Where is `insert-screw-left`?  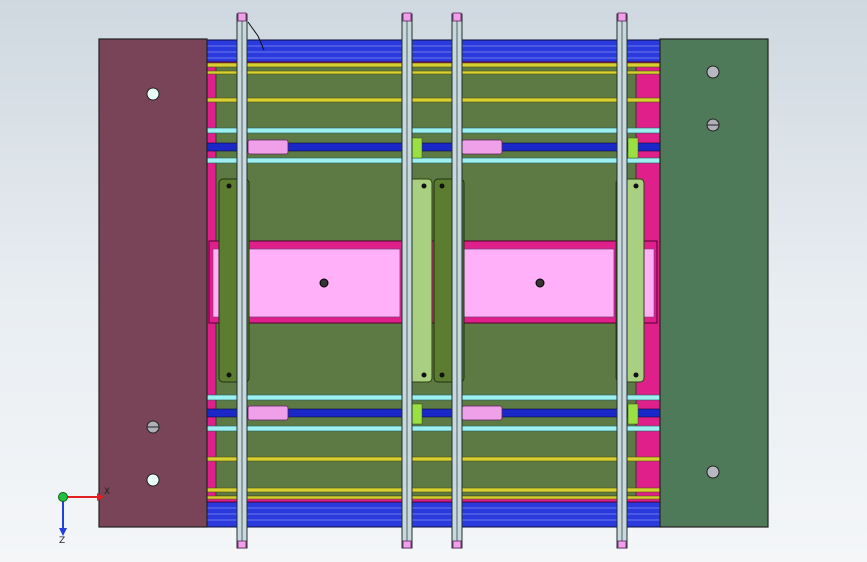 insert-screw-left is located at coordinates (324, 283).